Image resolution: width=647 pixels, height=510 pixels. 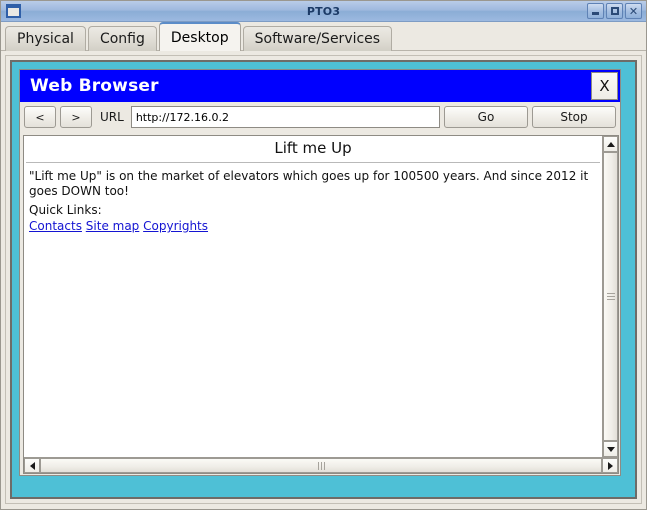 I want to click on forward-button: >, so click(x=76, y=117).